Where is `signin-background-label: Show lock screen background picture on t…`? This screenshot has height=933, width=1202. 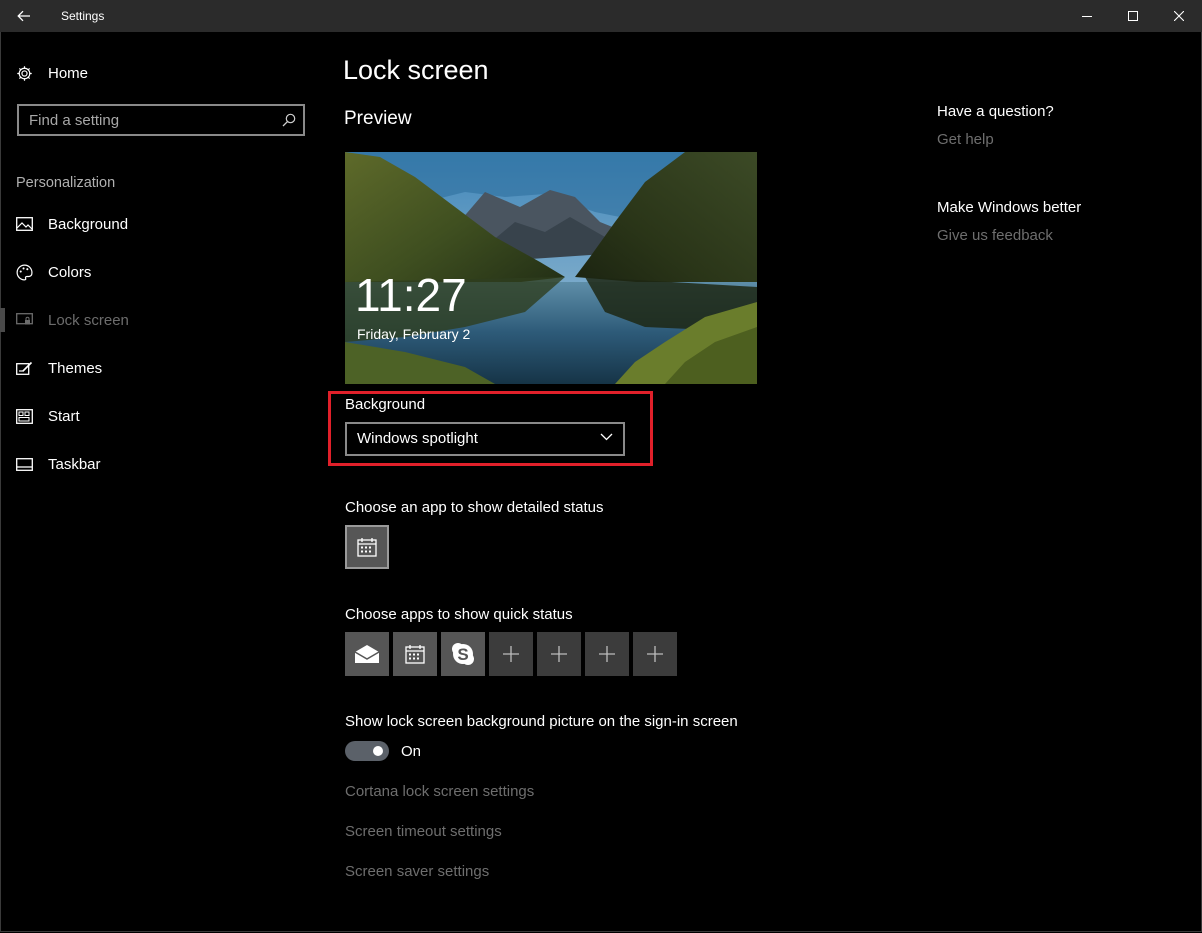
signin-background-label: Show lock screen background picture on t… is located at coordinates (541, 721).